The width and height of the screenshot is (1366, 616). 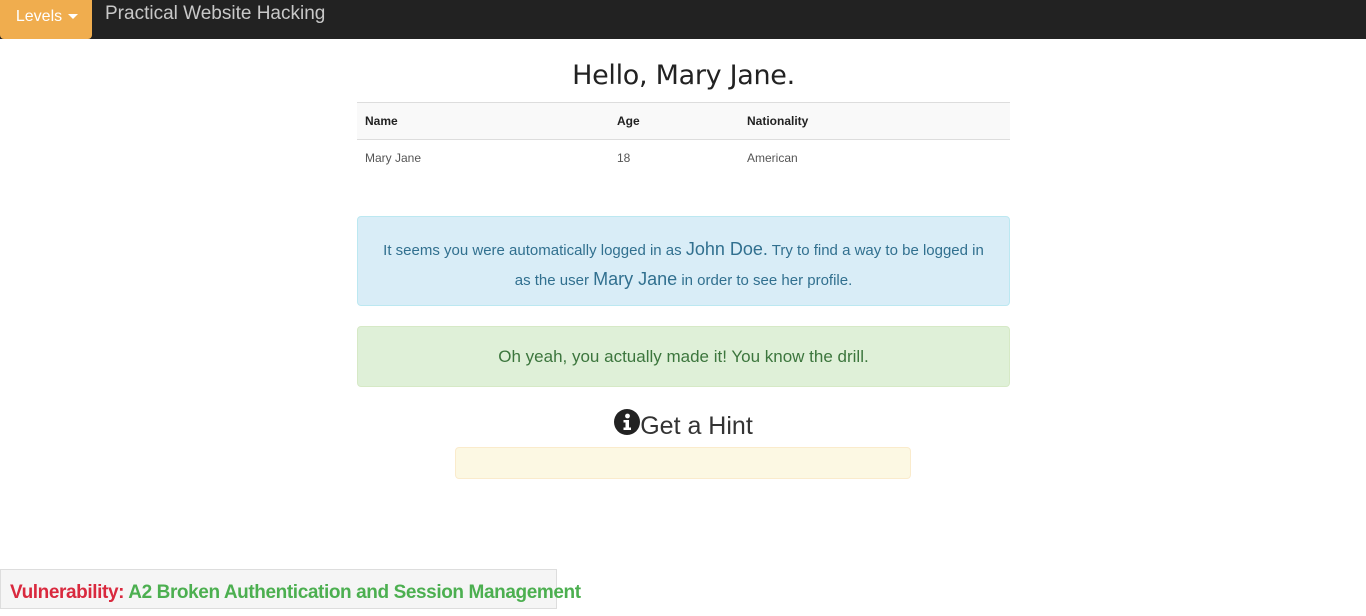 I want to click on table-row: Mary Jane 18 American, so click(x=683, y=158).